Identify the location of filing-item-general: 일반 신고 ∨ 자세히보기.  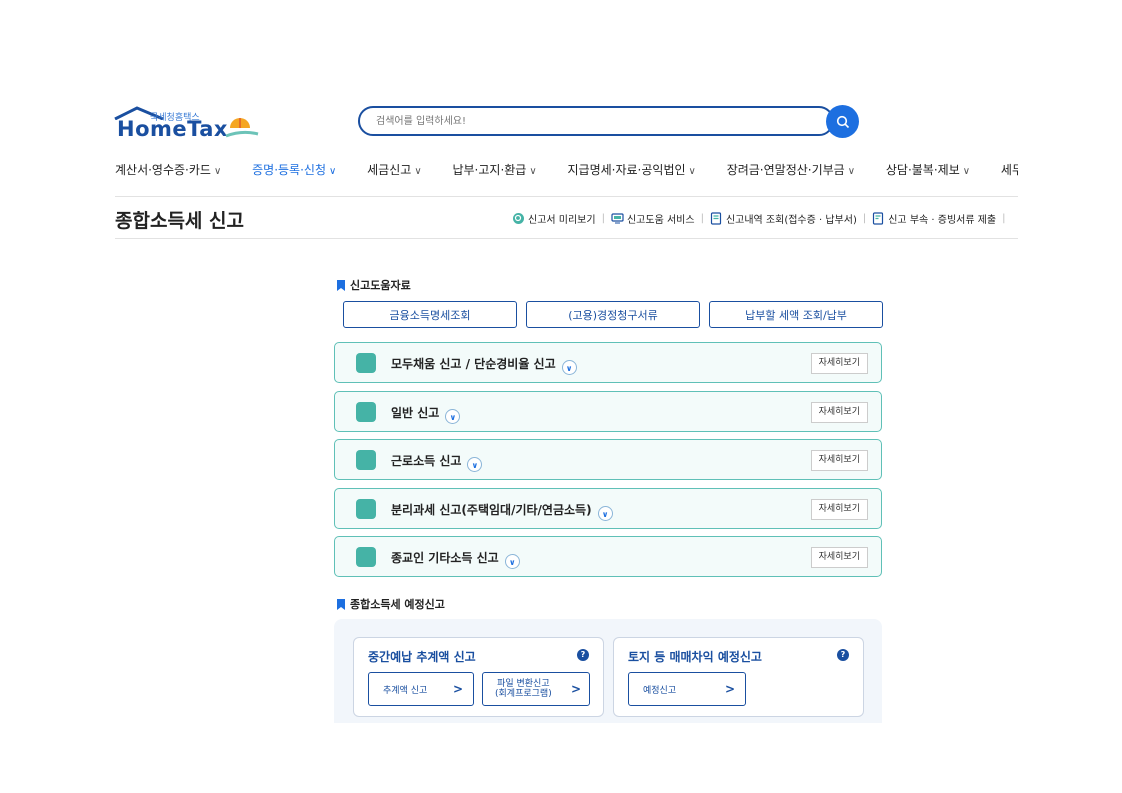
(608, 411).